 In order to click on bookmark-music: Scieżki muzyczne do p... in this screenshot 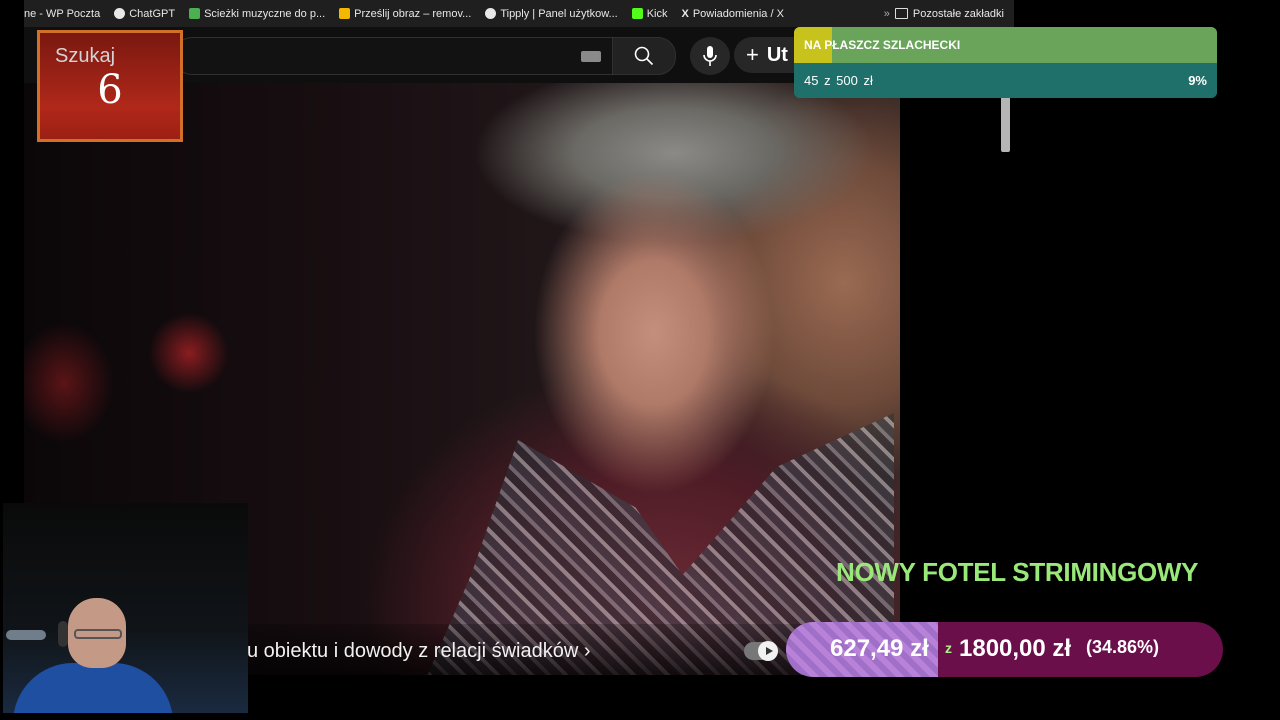, I will do `click(257, 14)`.